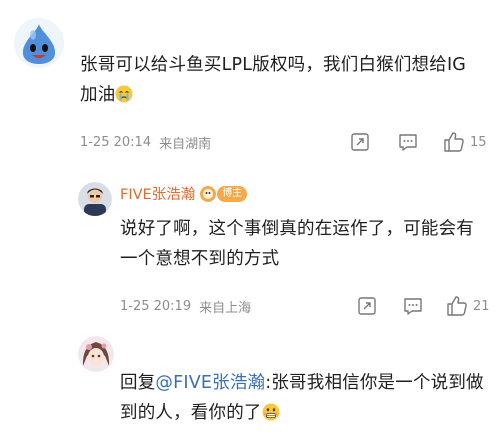  What do you see at coordinates (96, 354) in the screenshot?
I see `avatar-anime-girl` at bounding box center [96, 354].